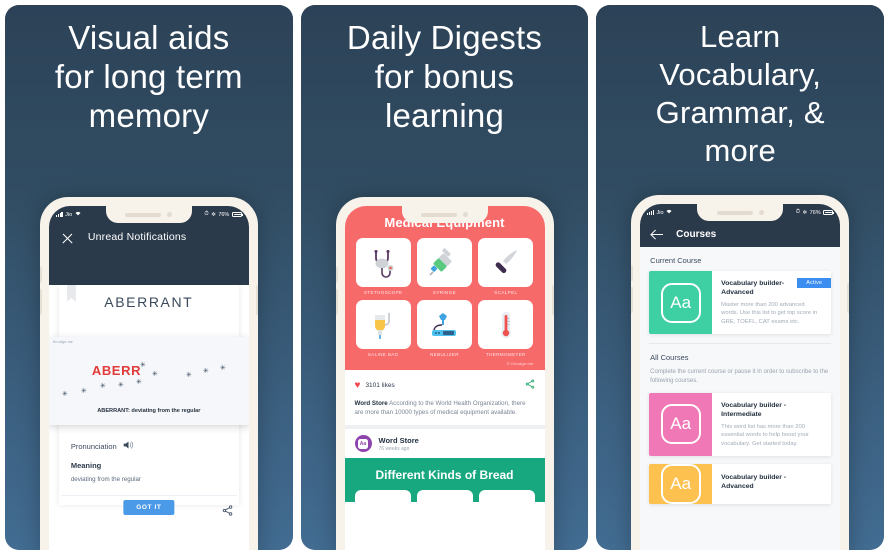  What do you see at coordinates (444, 484) in the screenshot?
I see `next-digest-hero: Different Kinds of Bread` at bounding box center [444, 484].